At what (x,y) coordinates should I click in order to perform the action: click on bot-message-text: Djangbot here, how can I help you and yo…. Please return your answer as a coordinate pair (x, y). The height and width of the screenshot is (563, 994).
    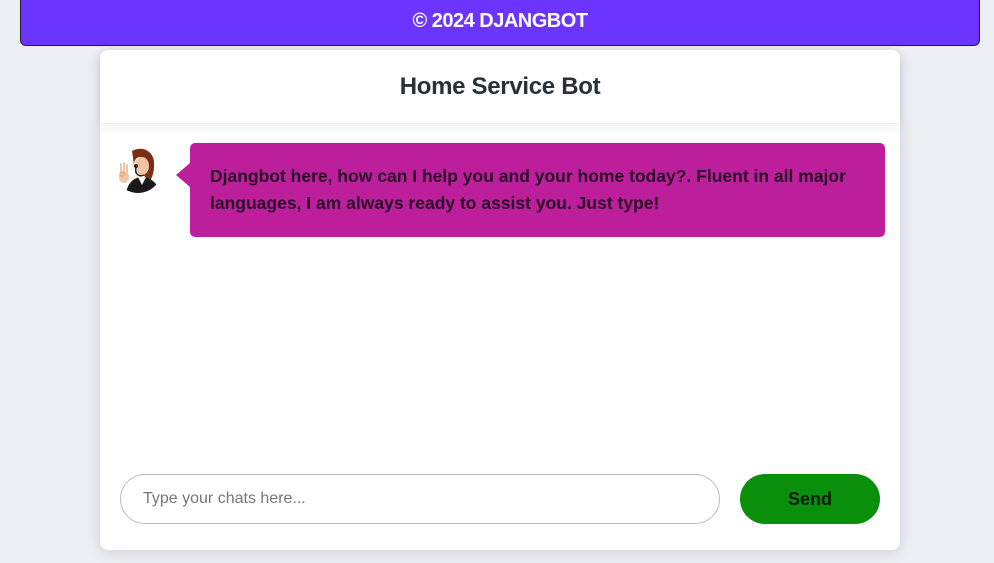
    Looking at the image, I should click on (528, 189).